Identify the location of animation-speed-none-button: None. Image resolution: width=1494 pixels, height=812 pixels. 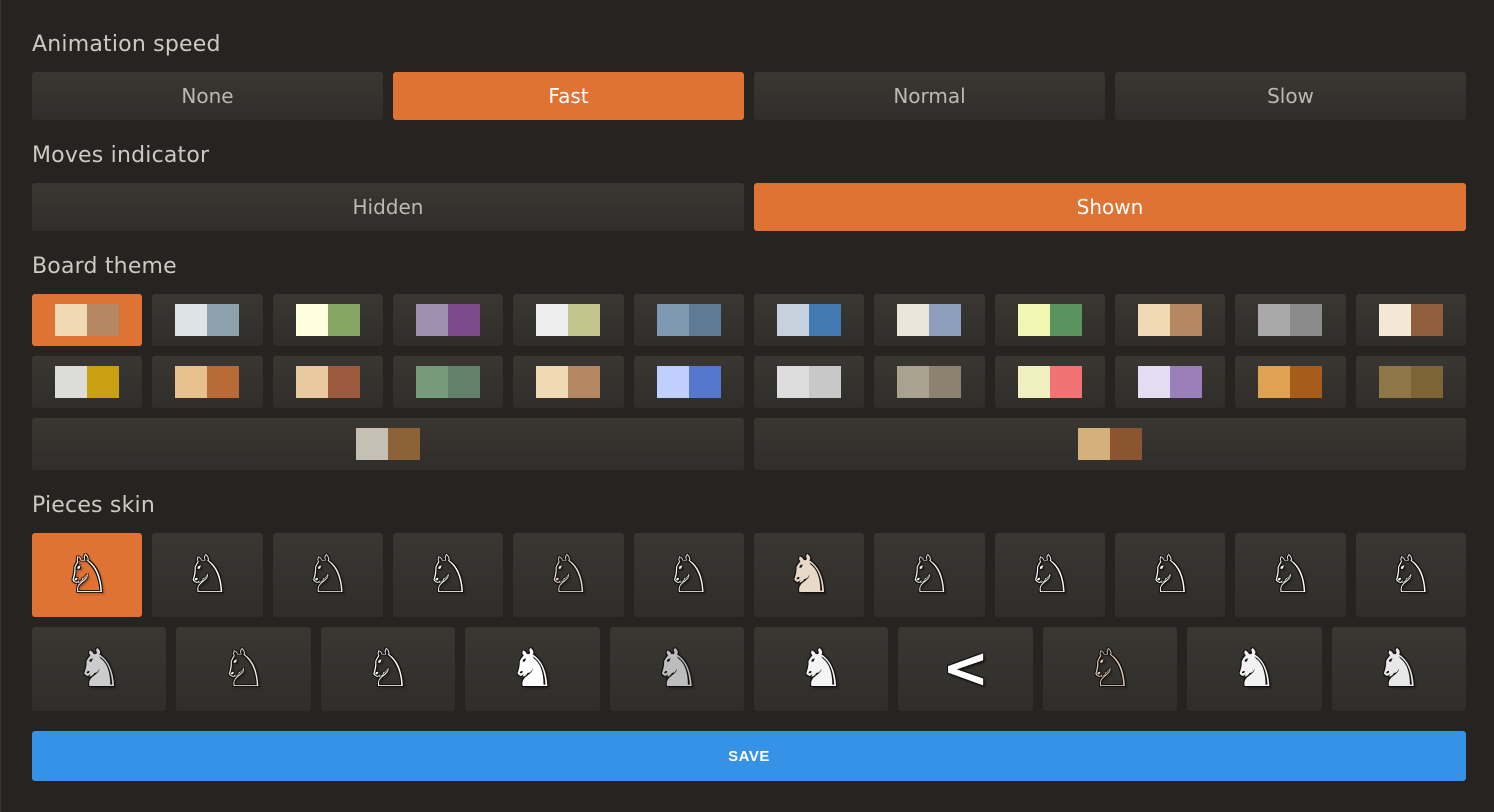
(207, 96).